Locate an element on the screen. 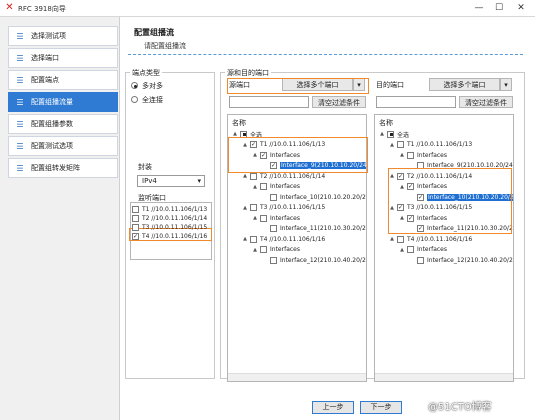 The image size is (535, 420). listen-port-label: T1 //10.0.11.106/1/13 is located at coordinates (175, 209).